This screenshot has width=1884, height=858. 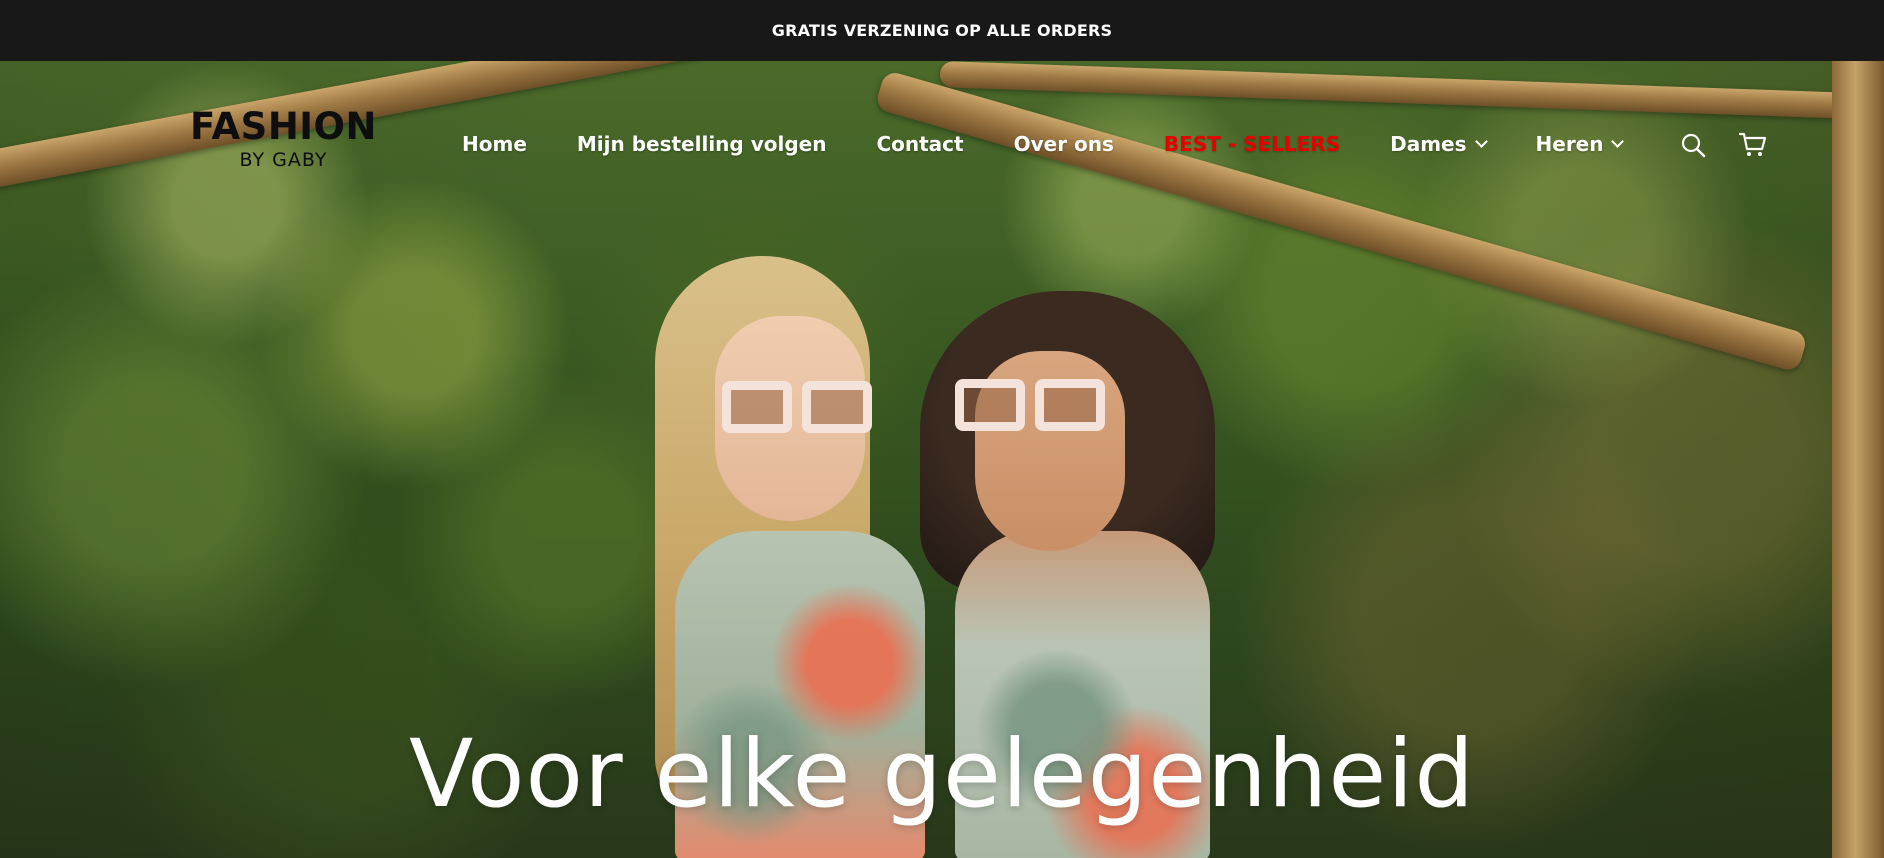 I want to click on header-icons, so click(x=1723, y=145).